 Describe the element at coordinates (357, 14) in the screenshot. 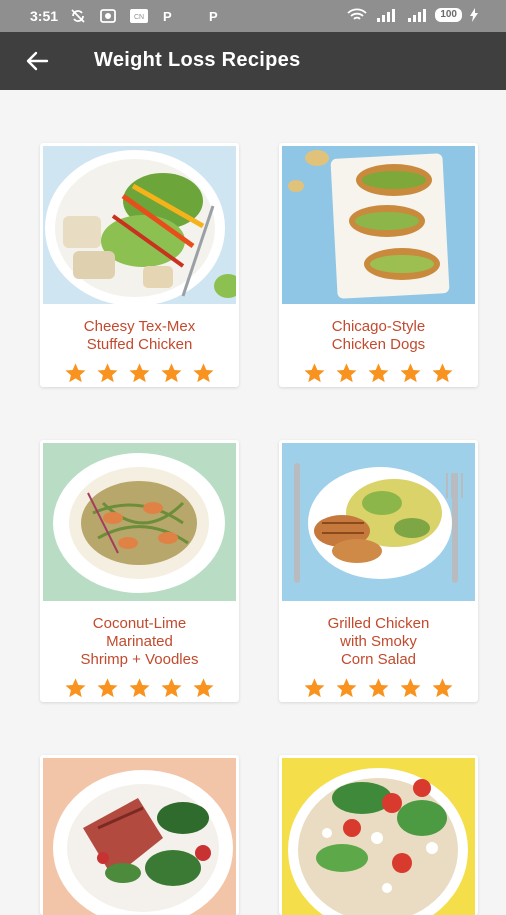

I see `wifi-icon` at that location.